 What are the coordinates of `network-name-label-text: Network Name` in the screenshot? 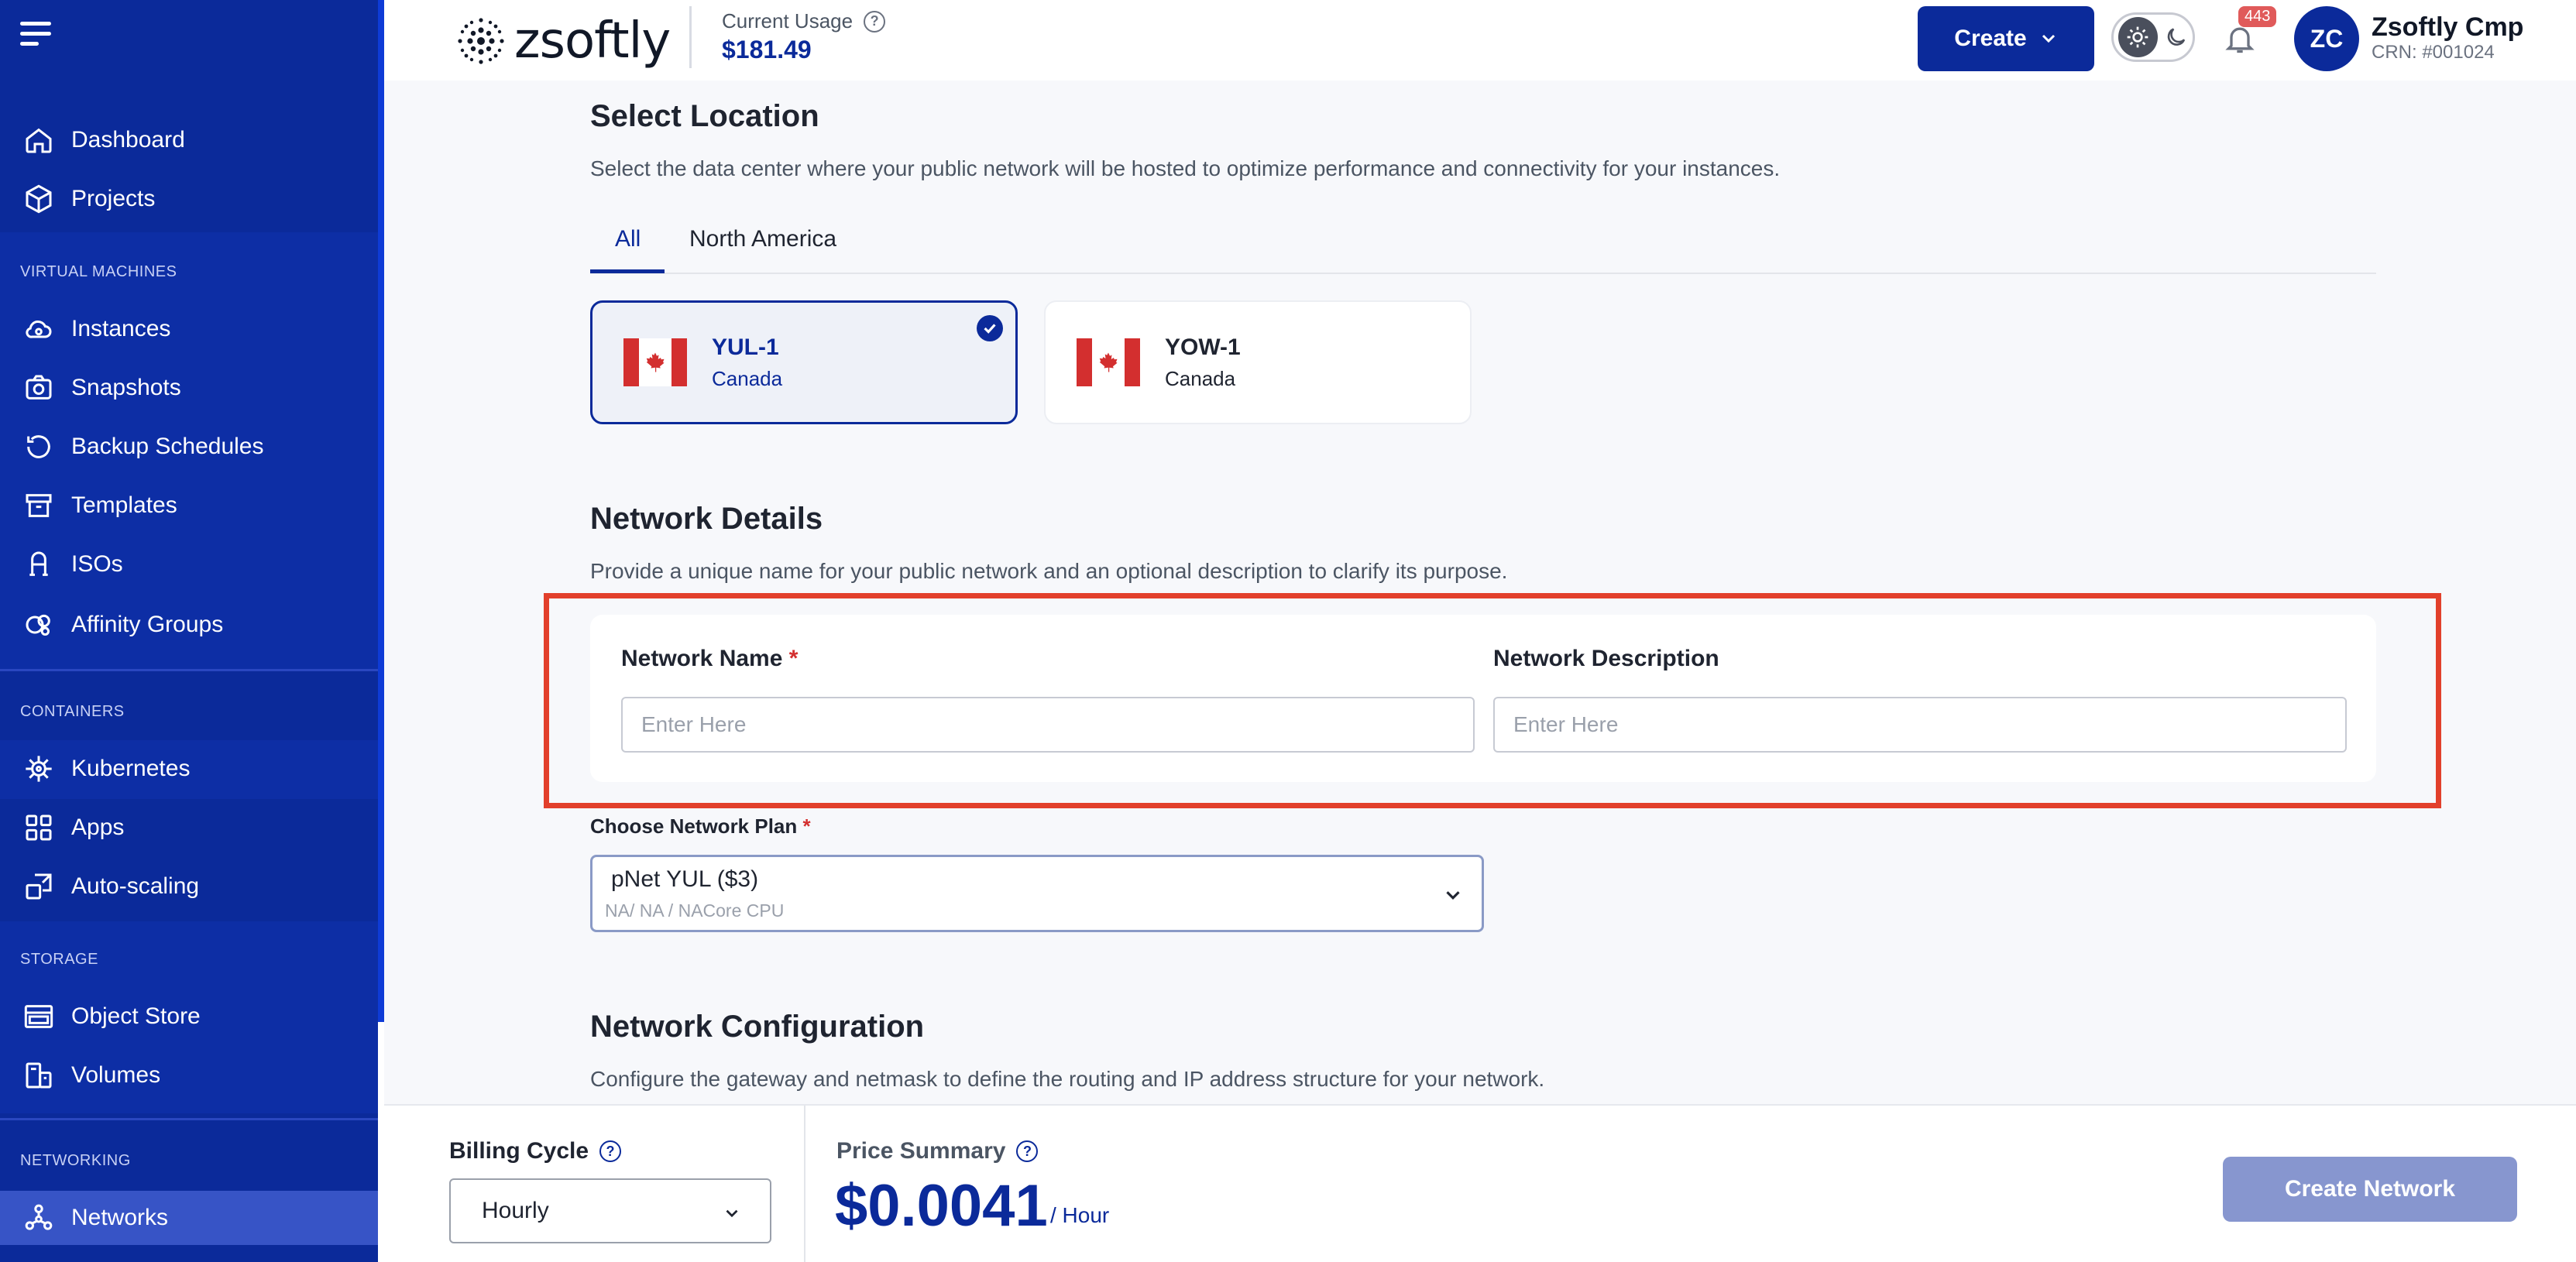 It's located at (702, 658).